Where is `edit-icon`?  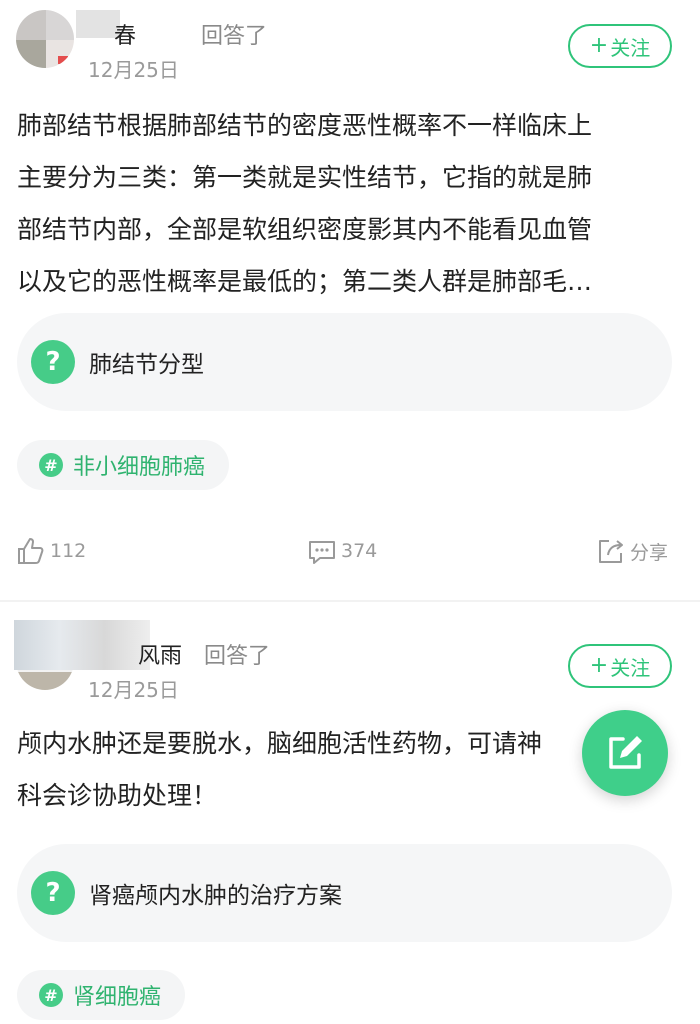 edit-icon is located at coordinates (625, 752).